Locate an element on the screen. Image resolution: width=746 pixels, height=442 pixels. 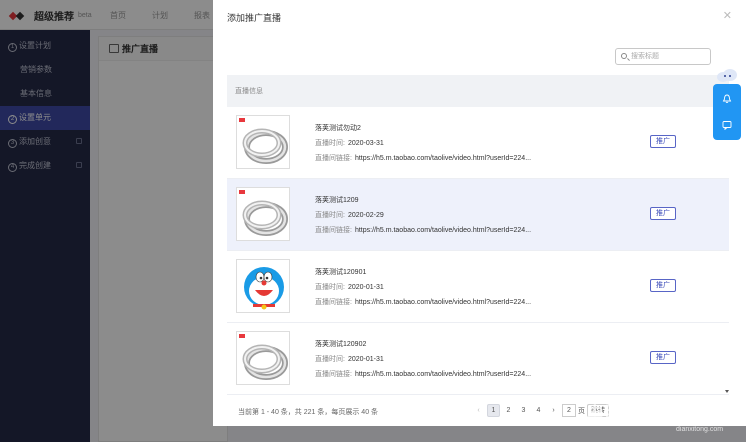
live-time: 2020-02-29 is located at coordinates (365, 215).